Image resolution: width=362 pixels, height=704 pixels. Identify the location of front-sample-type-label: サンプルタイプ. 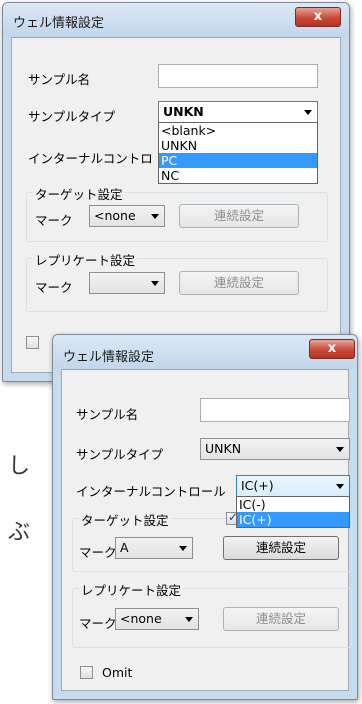
(120, 454).